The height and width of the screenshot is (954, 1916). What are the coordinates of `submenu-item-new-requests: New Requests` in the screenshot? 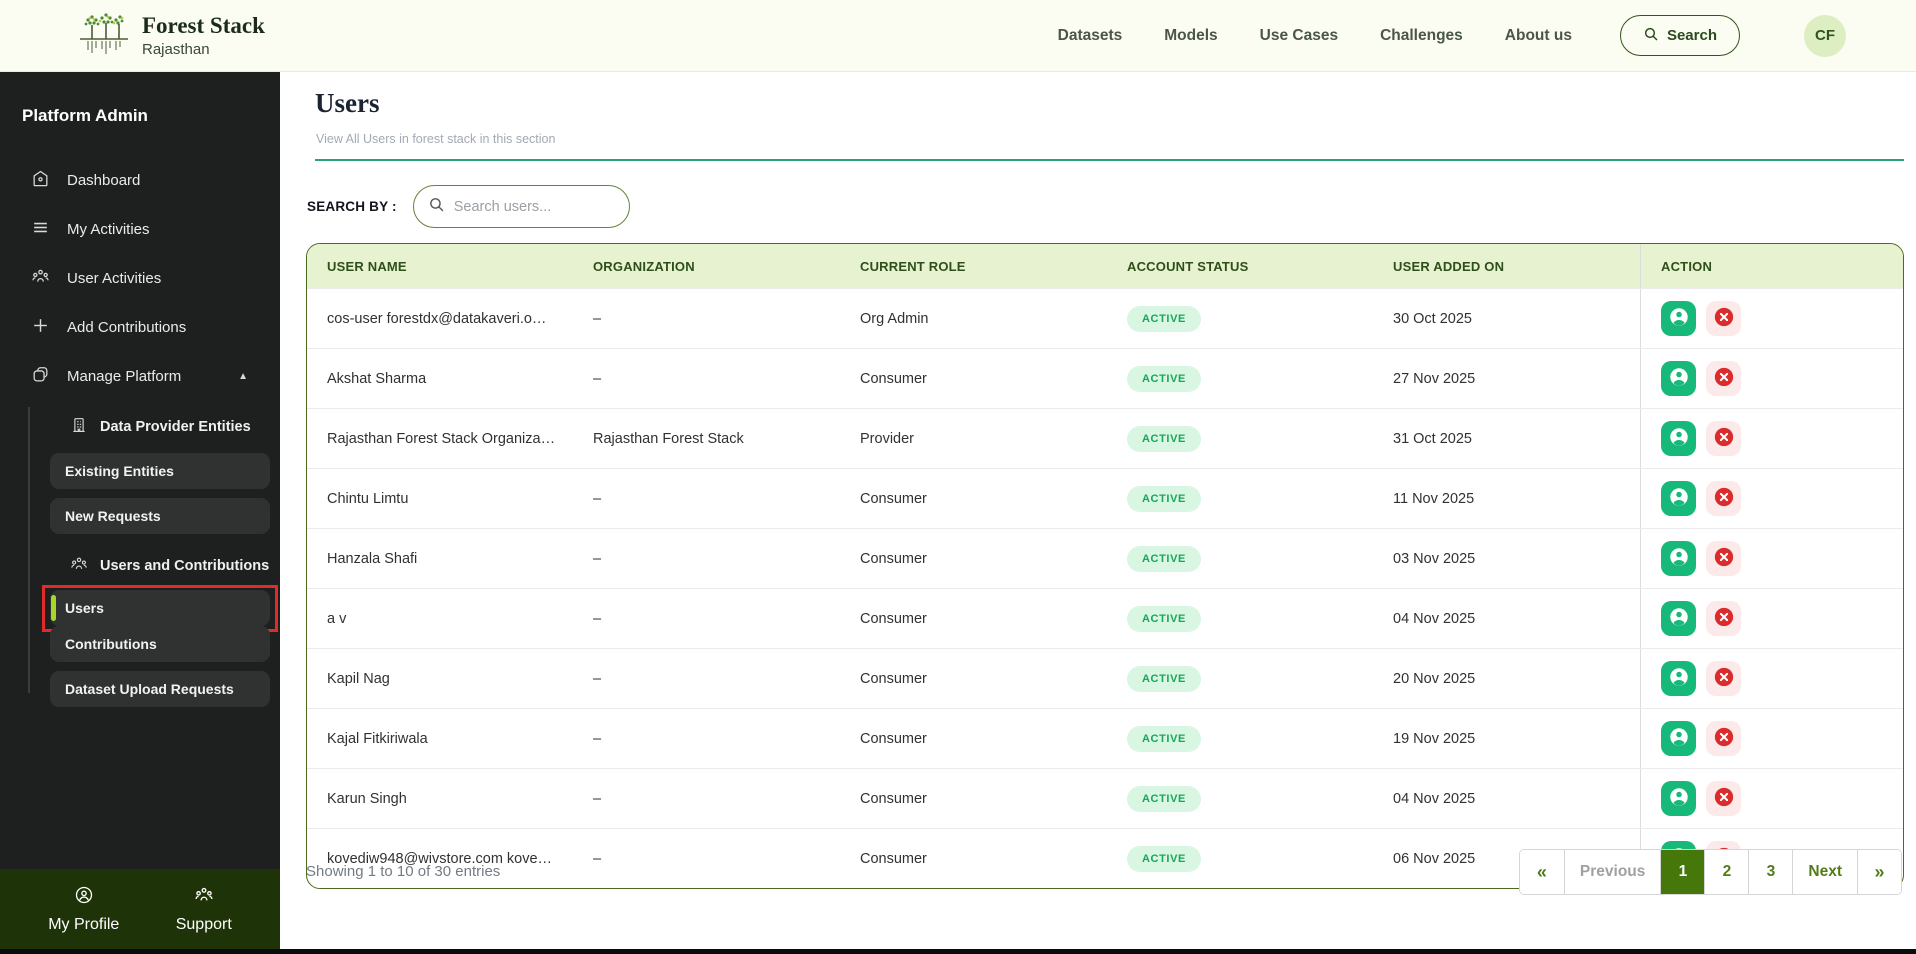 It's located at (160, 516).